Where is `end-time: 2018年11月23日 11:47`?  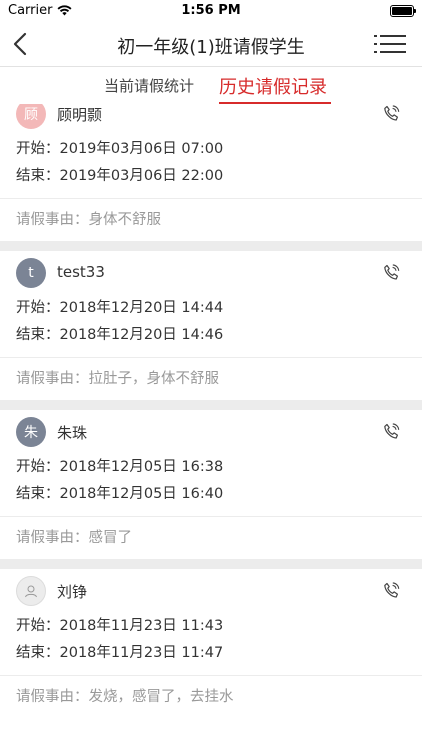
end-time: 2018年11月23日 11:47 is located at coordinates (141, 653).